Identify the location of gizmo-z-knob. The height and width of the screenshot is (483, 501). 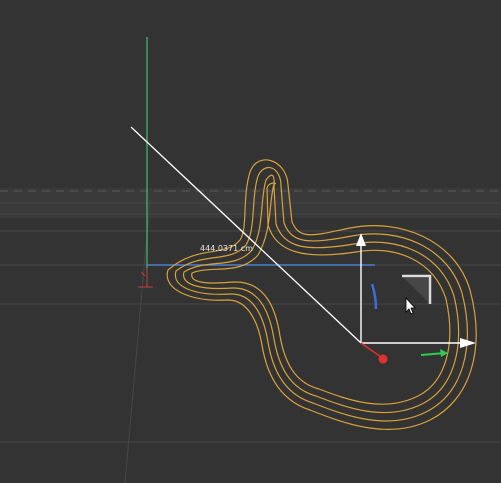
(383, 359).